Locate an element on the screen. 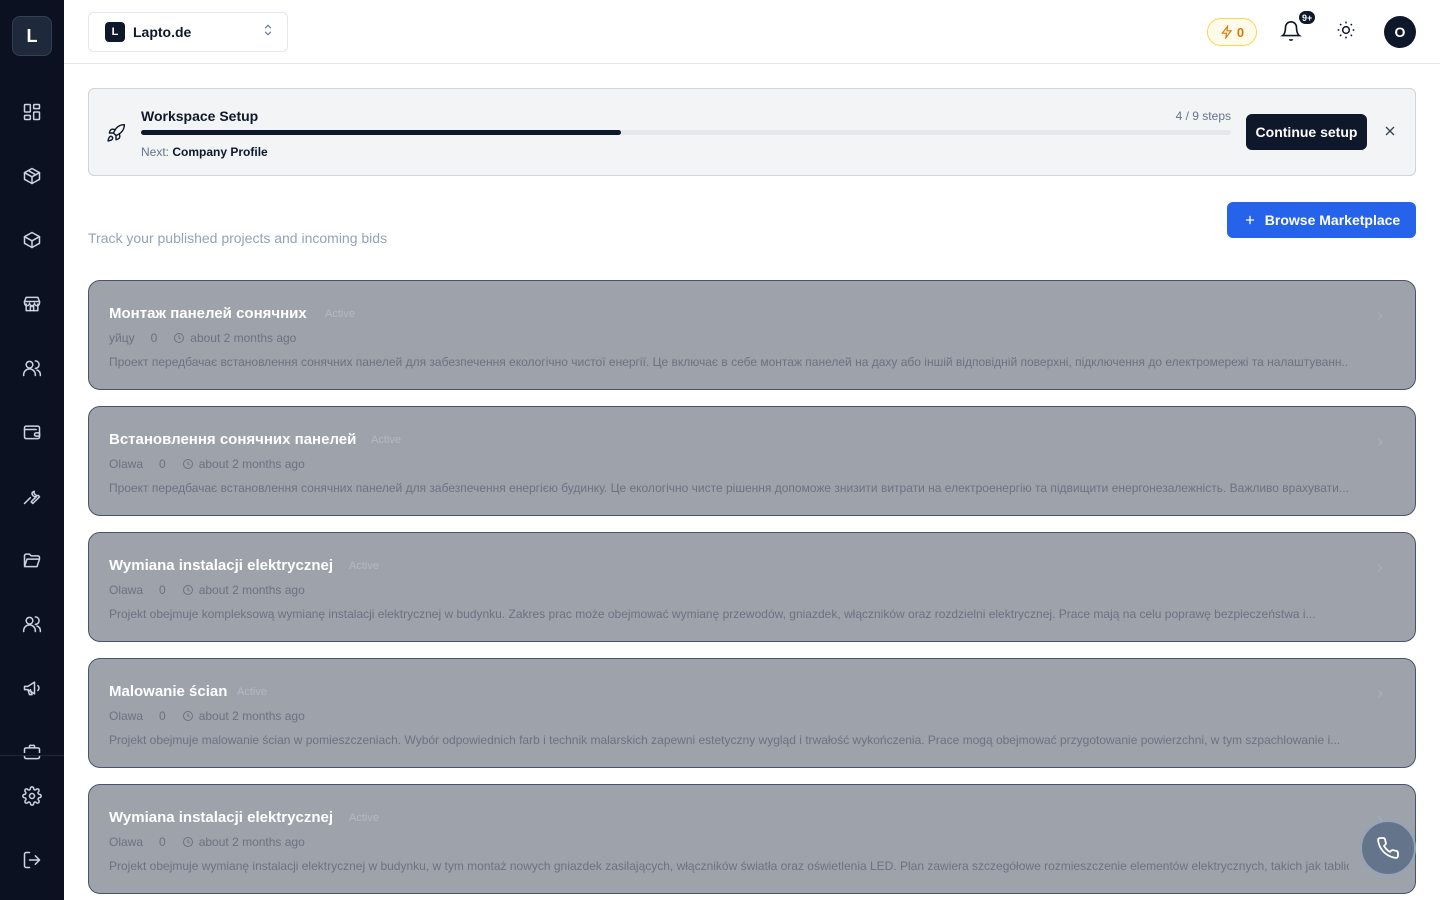 This screenshot has height=900, width=1440. team-icon is located at coordinates (32, 624).